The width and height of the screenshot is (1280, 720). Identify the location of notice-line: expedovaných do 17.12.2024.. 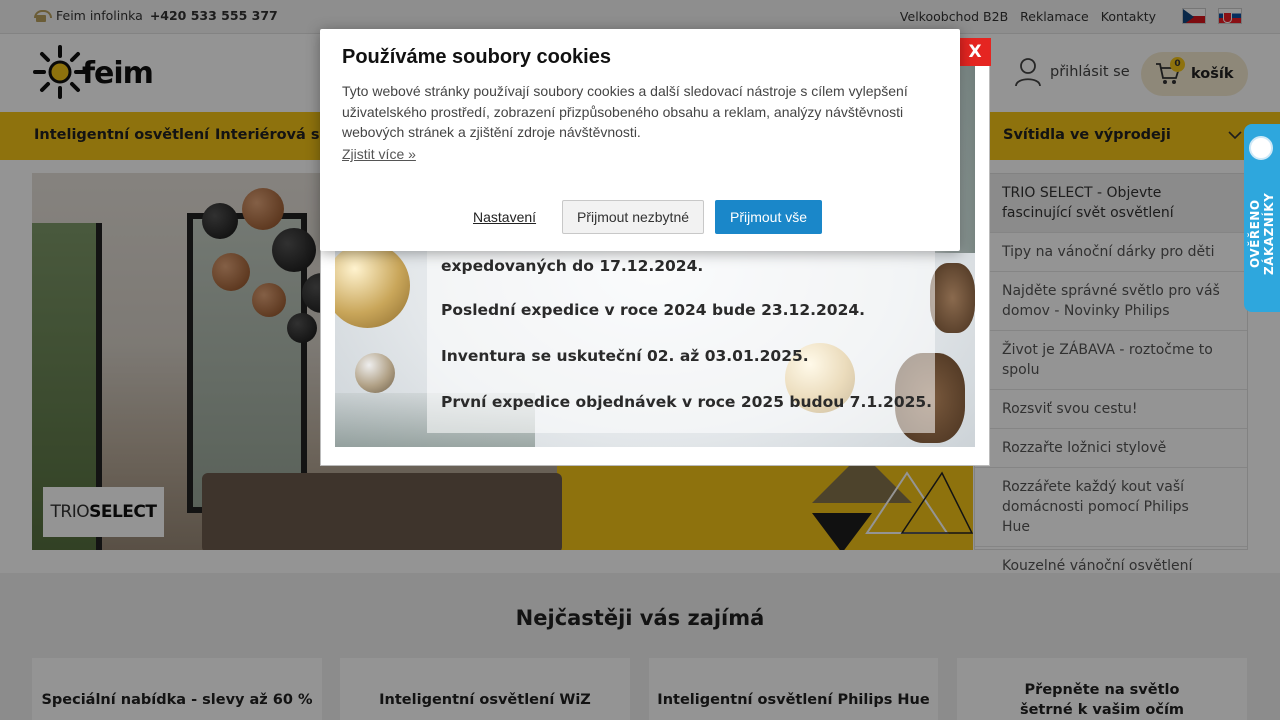
(572, 266).